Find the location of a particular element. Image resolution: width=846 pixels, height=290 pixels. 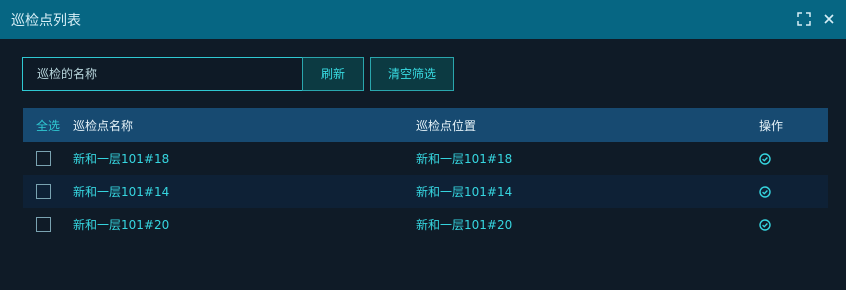

header-action: 操作 is located at coordinates (771, 125).